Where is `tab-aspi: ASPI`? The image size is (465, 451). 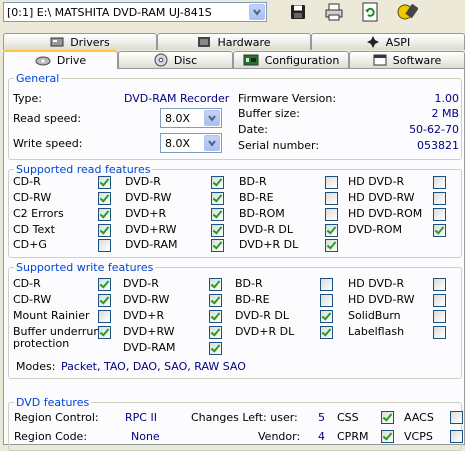
tab-aspi: ASPI is located at coordinates (388, 41).